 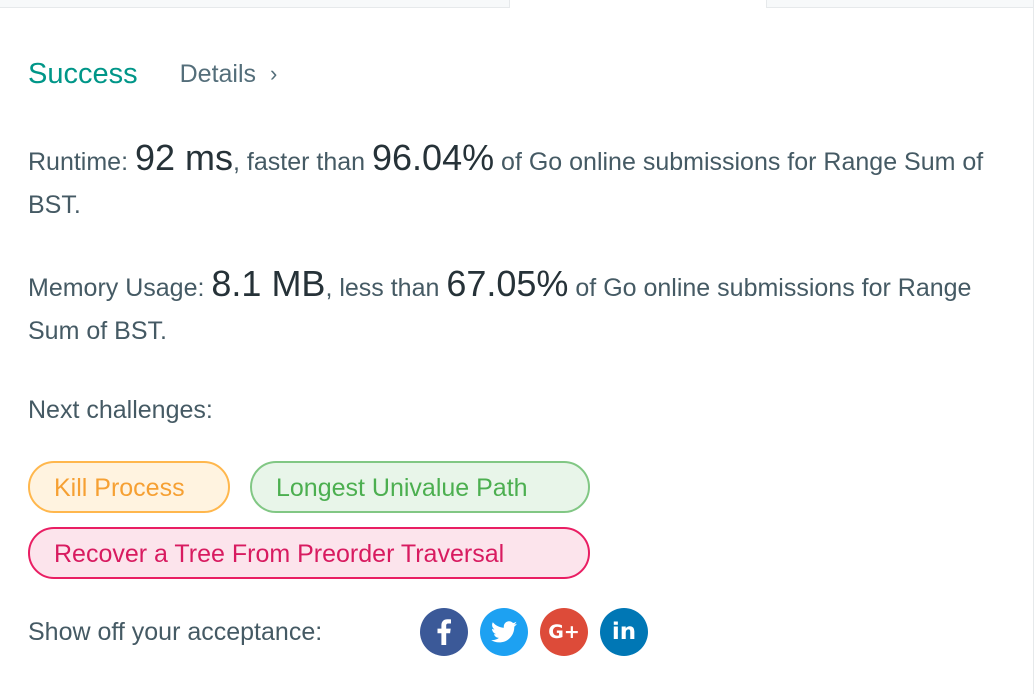 What do you see at coordinates (517, 4) in the screenshot?
I see `top-tab-bar` at bounding box center [517, 4].